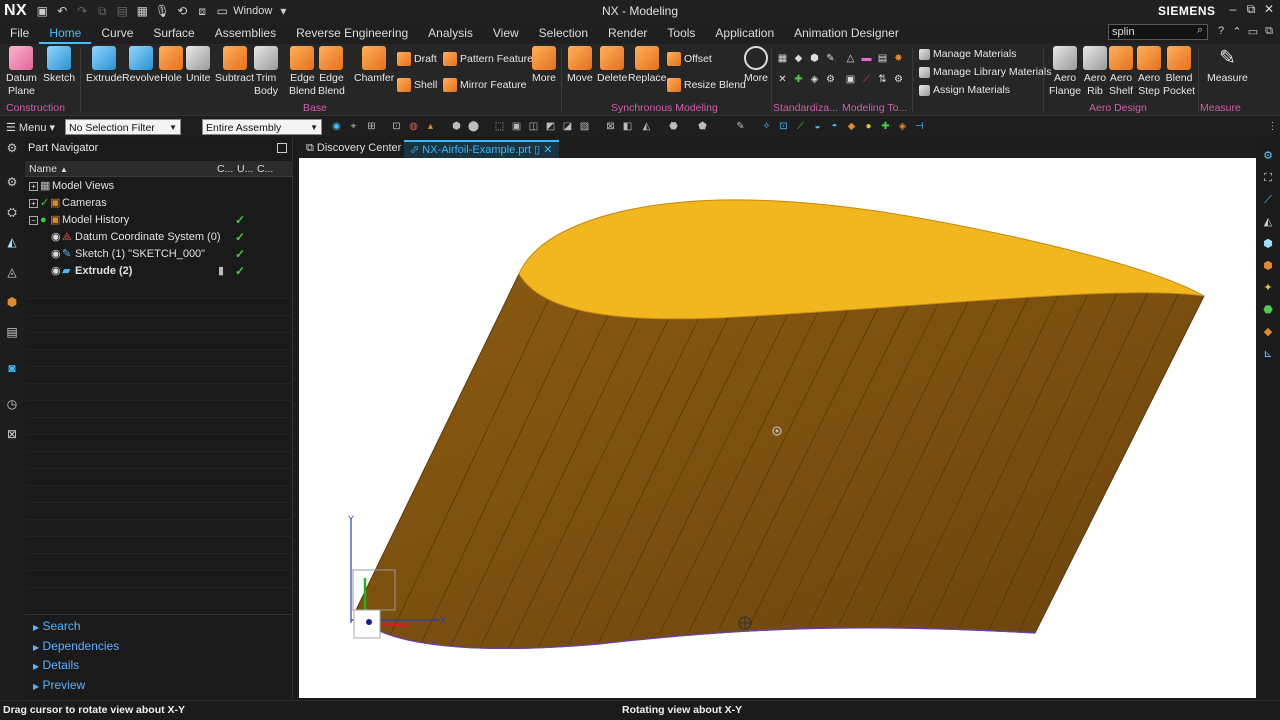  I want to click on render-style-icon: ⬢, so click(1268, 244).